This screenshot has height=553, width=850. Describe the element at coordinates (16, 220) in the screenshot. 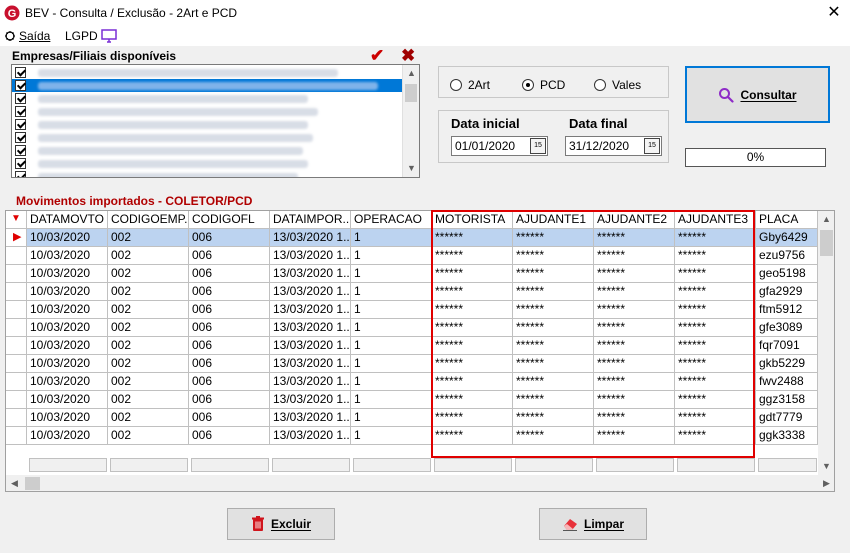

I see `sort-indicator: ▼` at that location.